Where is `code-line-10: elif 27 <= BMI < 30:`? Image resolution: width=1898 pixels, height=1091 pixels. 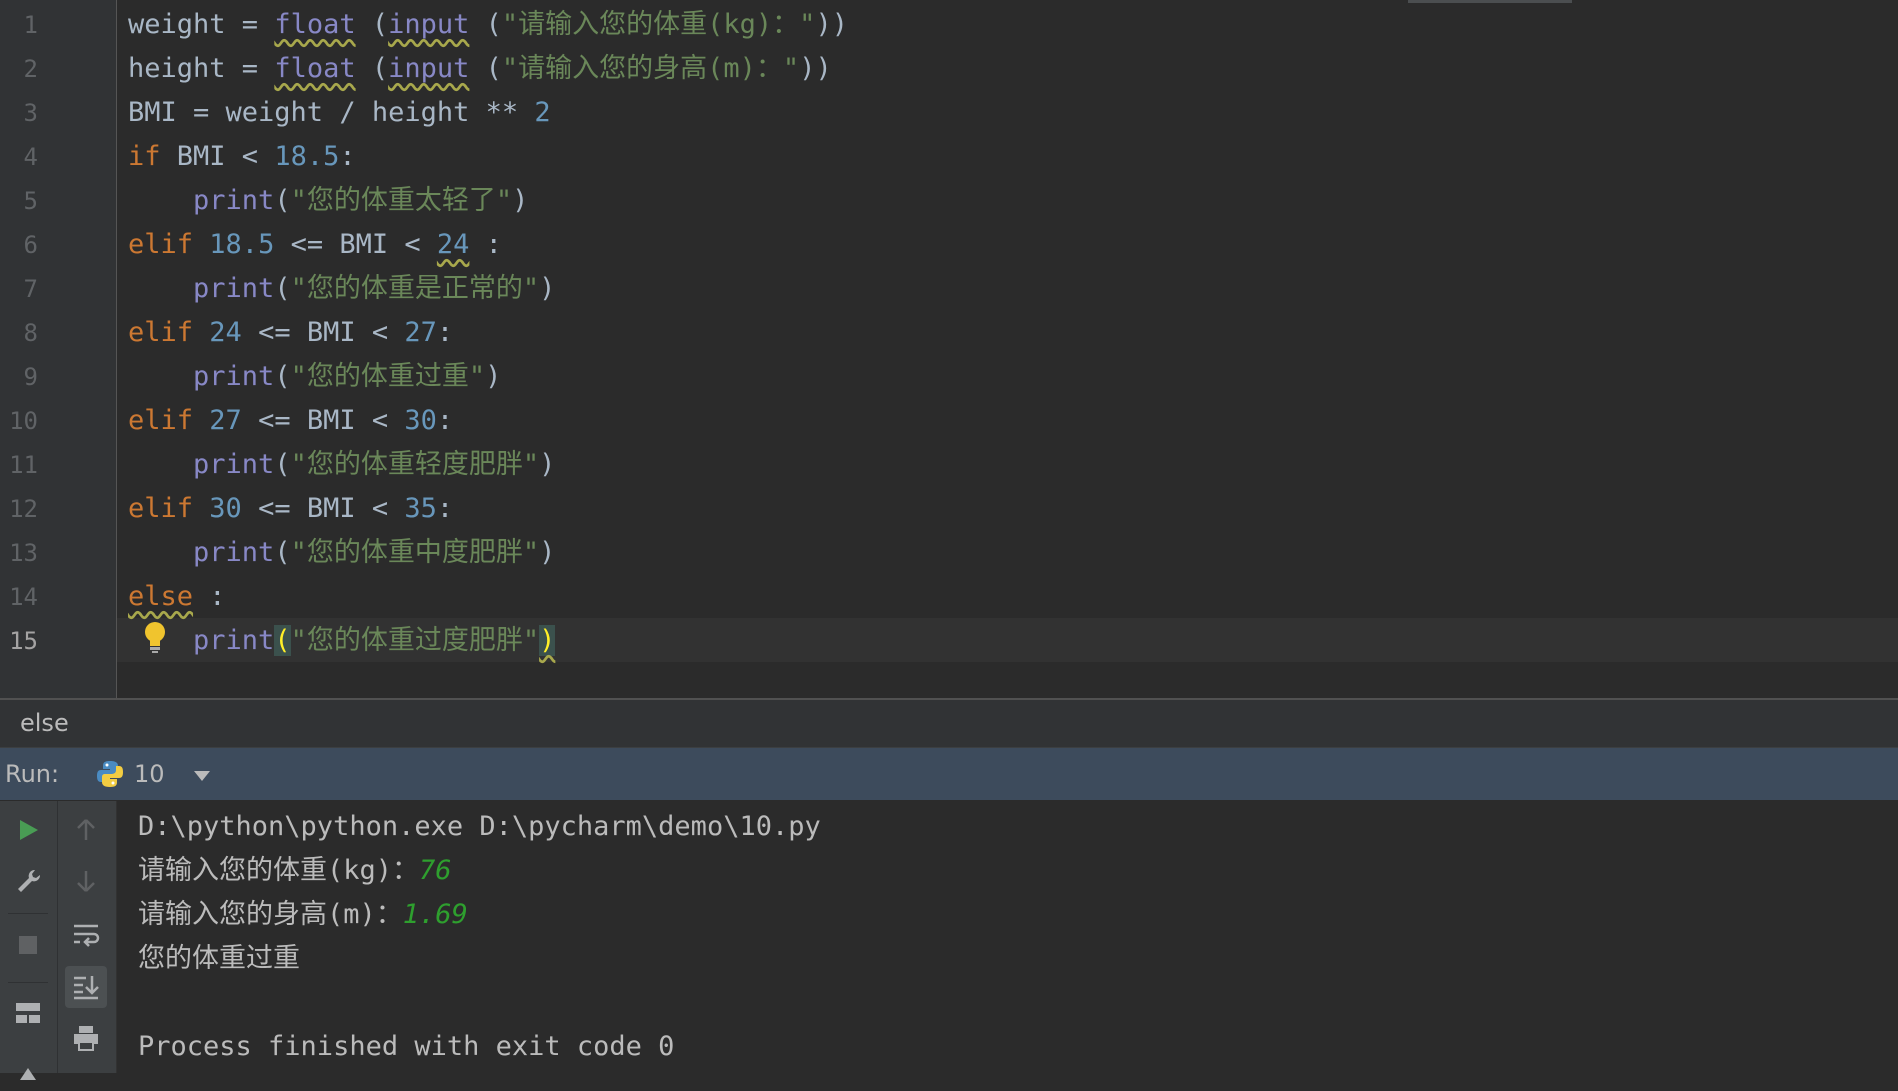
code-line-10: elif 27 <= BMI < 30: is located at coordinates (290, 421).